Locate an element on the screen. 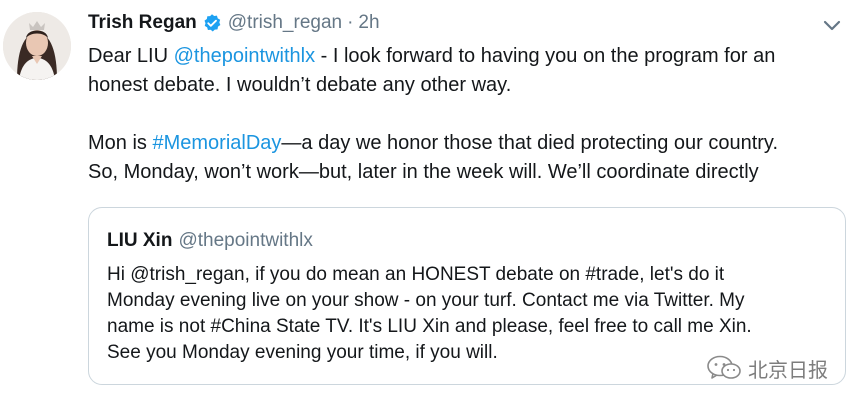 Image resolution: width=859 pixels, height=405 pixels. avatar is located at coordinates (37, 46).